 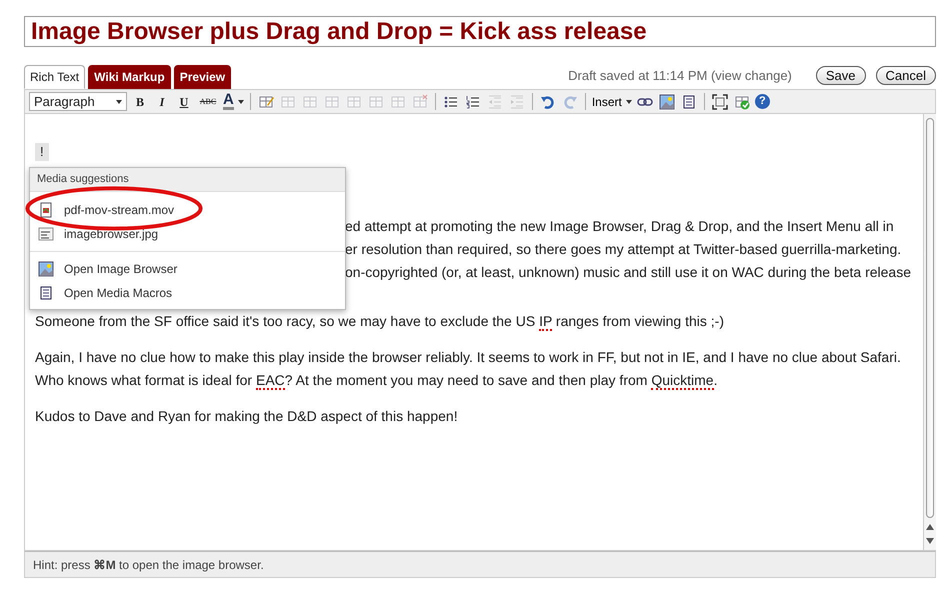 What do you see at coordinates (162, 101) in the screenshot?
I see `italic-button: I` at bounding box center [162, 101].